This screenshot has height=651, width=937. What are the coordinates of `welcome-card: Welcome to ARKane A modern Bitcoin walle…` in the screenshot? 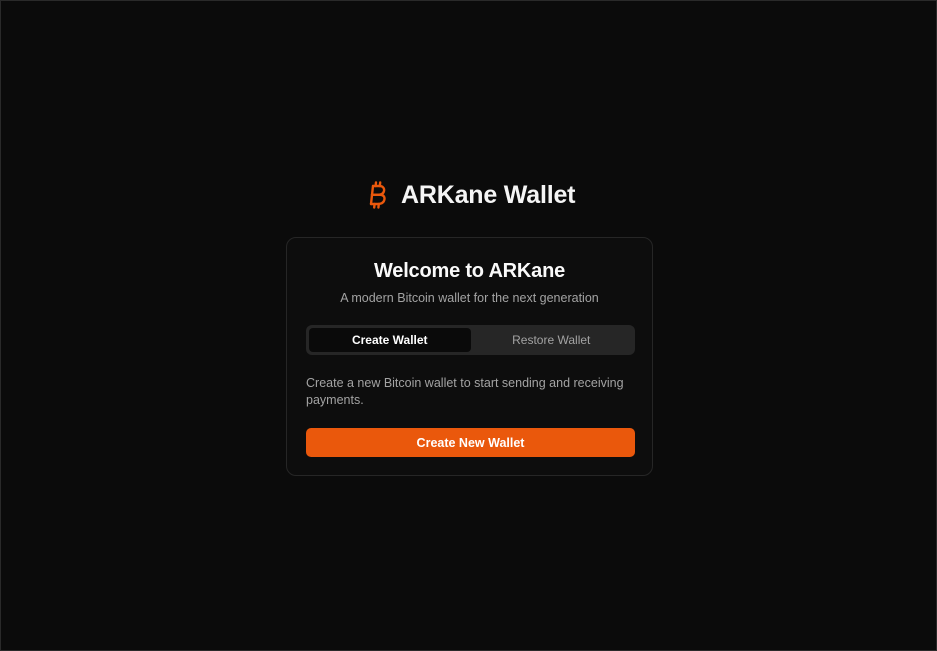 It's located at (469, 356).